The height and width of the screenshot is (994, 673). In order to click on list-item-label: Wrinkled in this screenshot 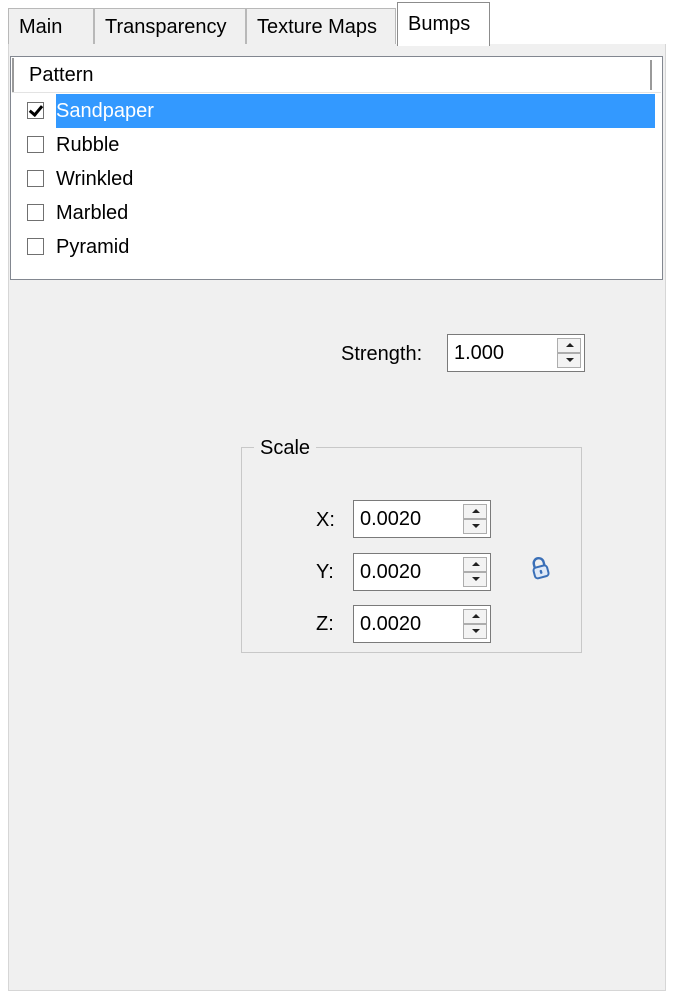, I will do `click(95, 179)`.